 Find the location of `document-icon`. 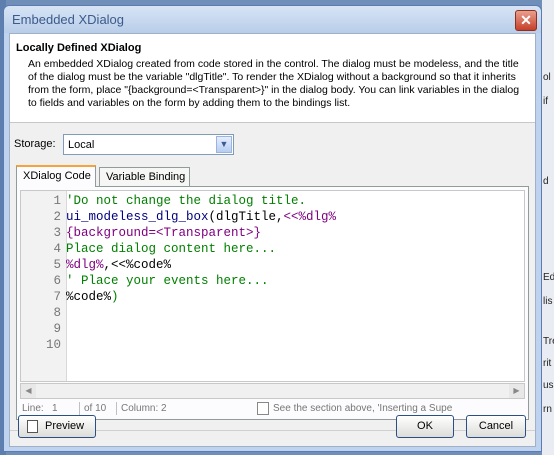

document-icon is located at coordinates (263, 408).